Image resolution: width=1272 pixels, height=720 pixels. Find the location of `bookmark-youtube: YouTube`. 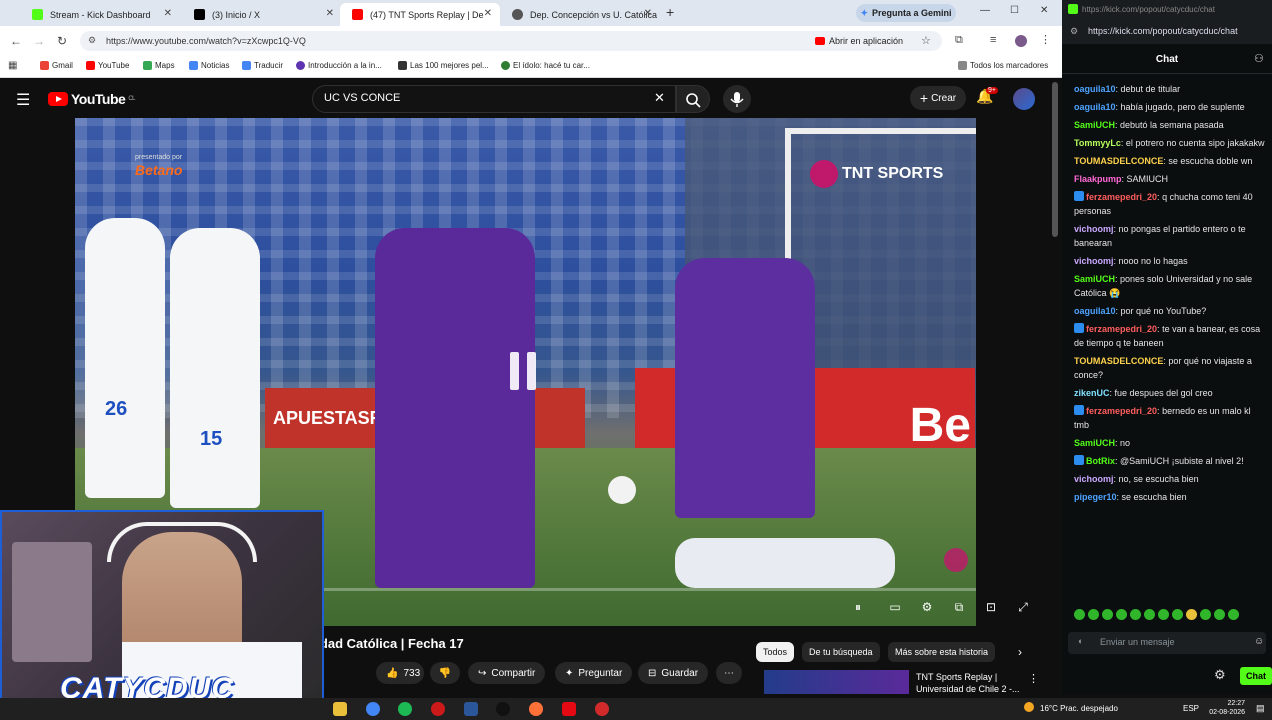

bookmark-youtube: YouTube is located at coordinates (107, 65).